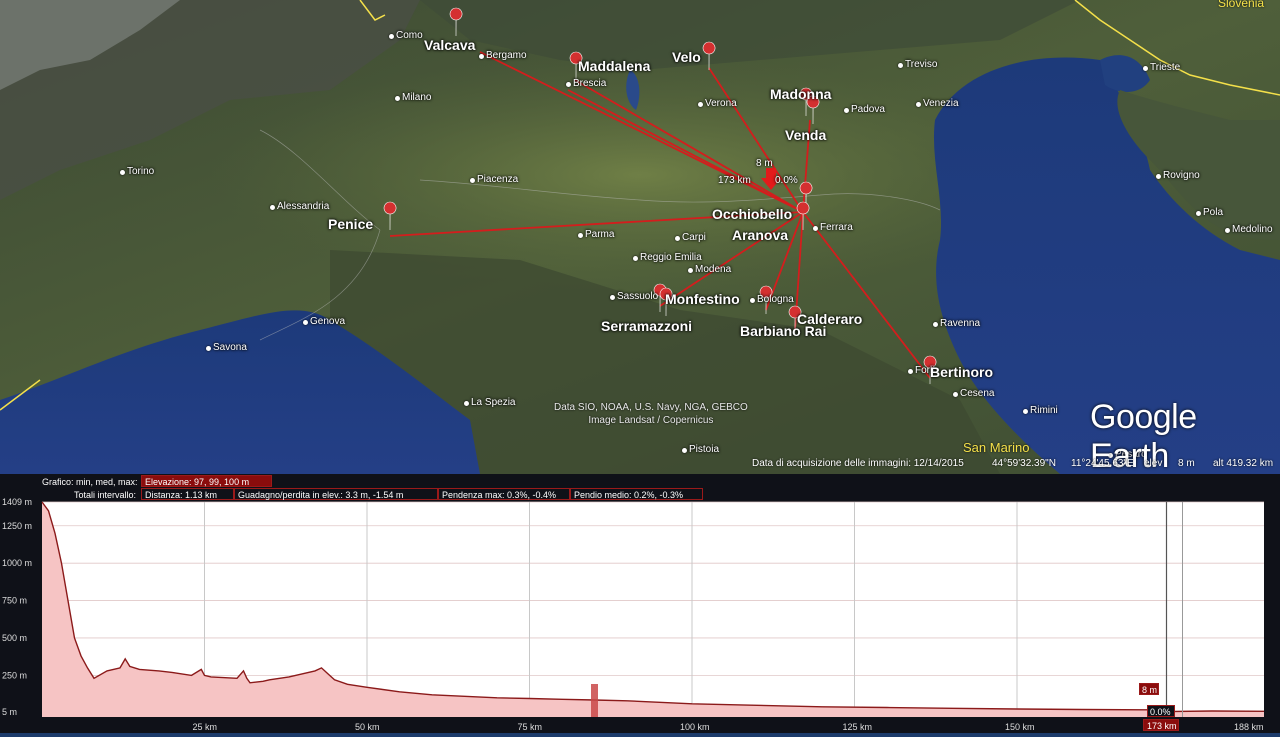  Describe the element at coordinates (1181, 175) in the screenshot. I see `city-label: Rovigno` at that location.